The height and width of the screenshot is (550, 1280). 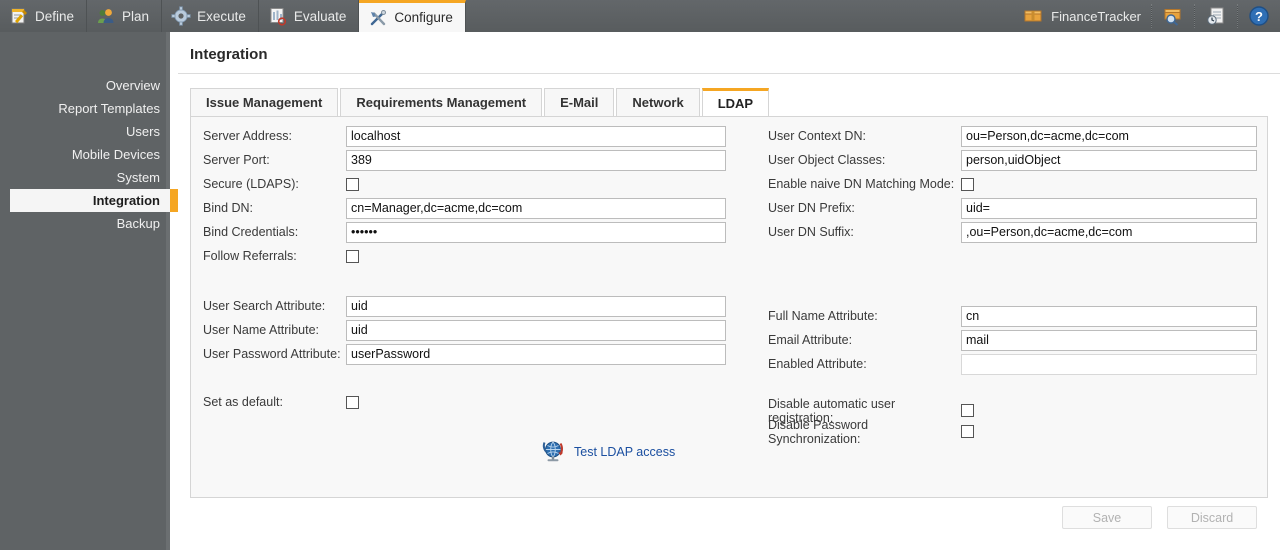 I want to click on tab-label: Requirements Management, so click(x=441, y=102).